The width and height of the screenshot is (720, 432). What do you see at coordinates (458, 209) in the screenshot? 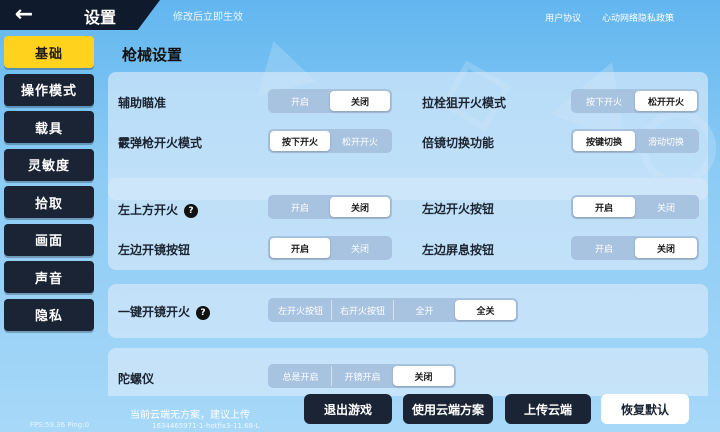
I see `left-fire-button-label: 左边开火按钮` at bounding box center [458, 209].